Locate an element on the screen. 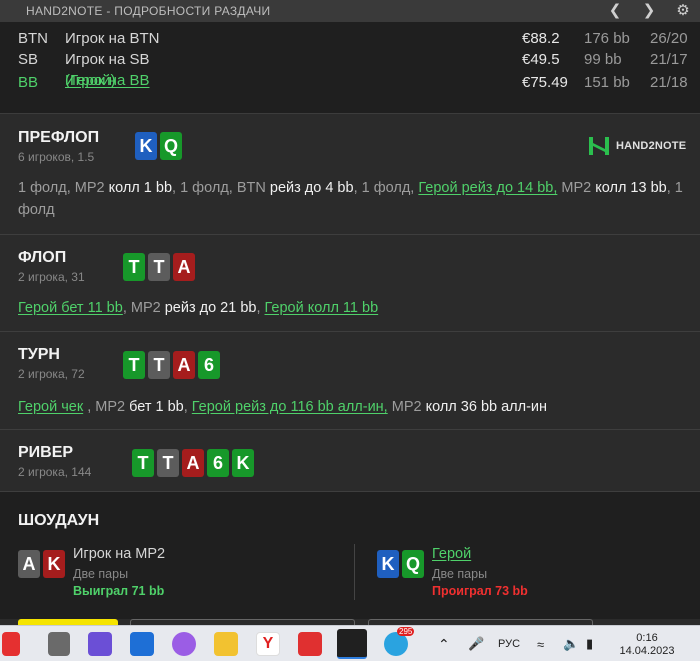 The width and height of the screenshot is (700, 661). action-text: колл 36 bb алл-ин is located at coordinates (486, 407).